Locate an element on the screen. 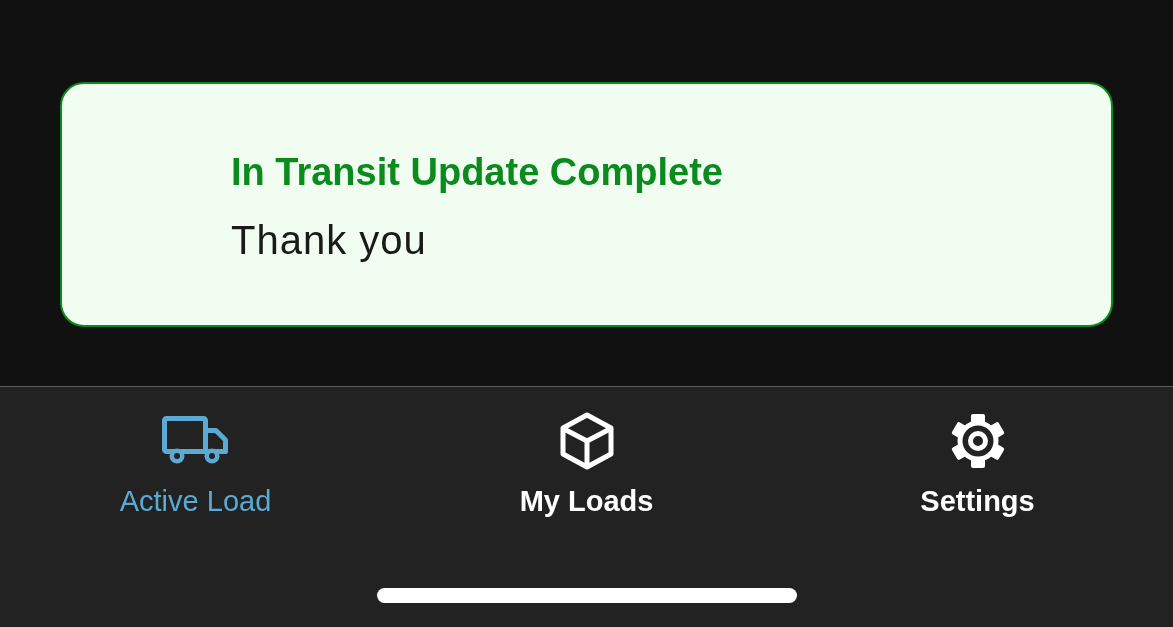  notification-message: Thank you is located at coordinates (329, 240).